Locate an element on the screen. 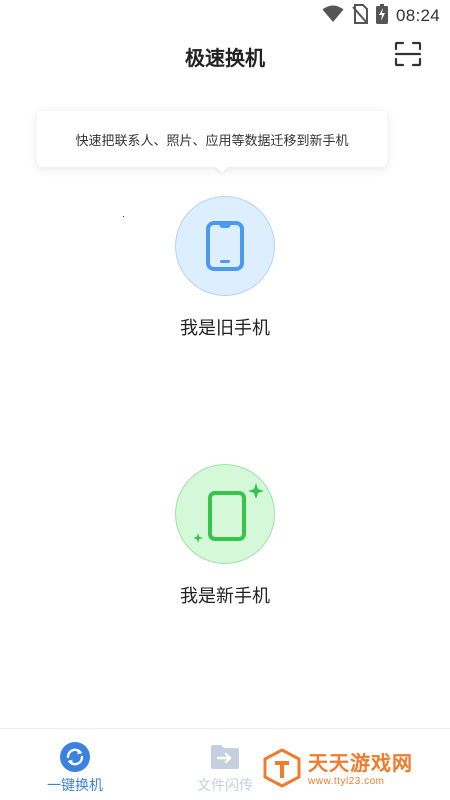 Image resolution: width=450 pixels, height=800 pixels. new-phone-circle is located at coordinates (225, 514).